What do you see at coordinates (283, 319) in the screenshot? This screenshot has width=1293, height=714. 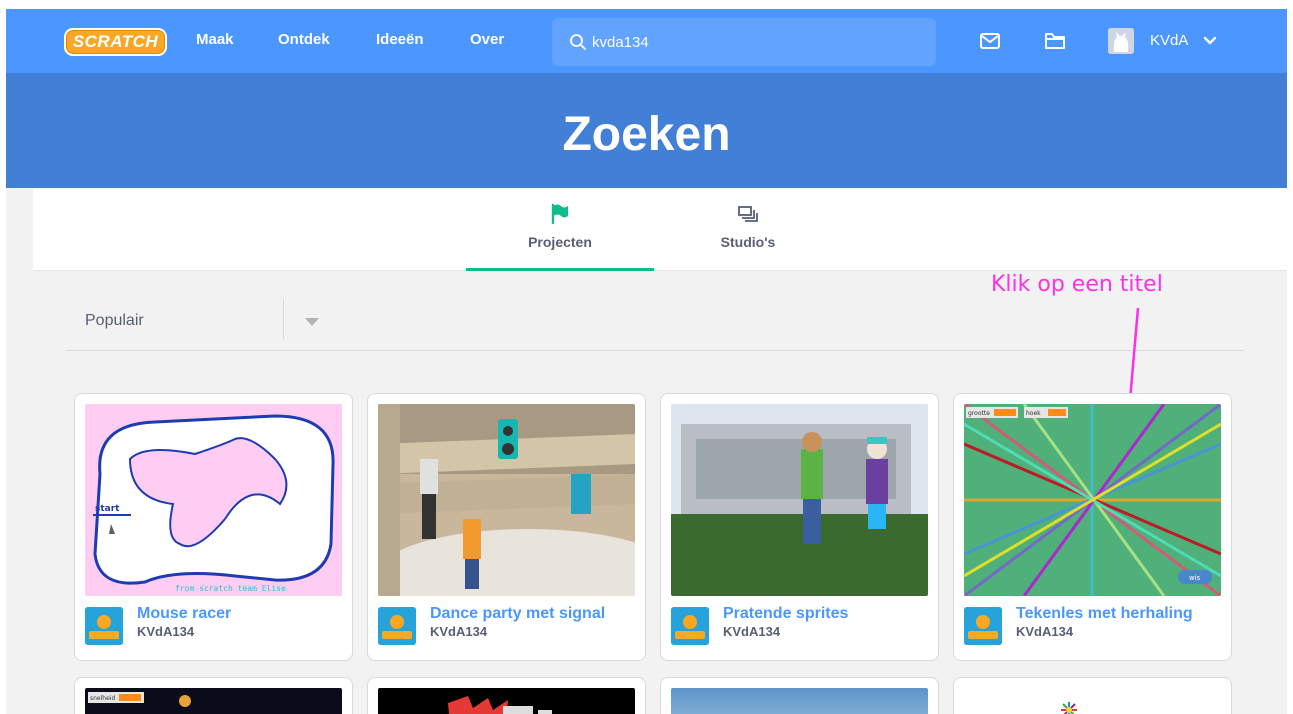 I see `sort-divider` at bounding box center [283, 319].